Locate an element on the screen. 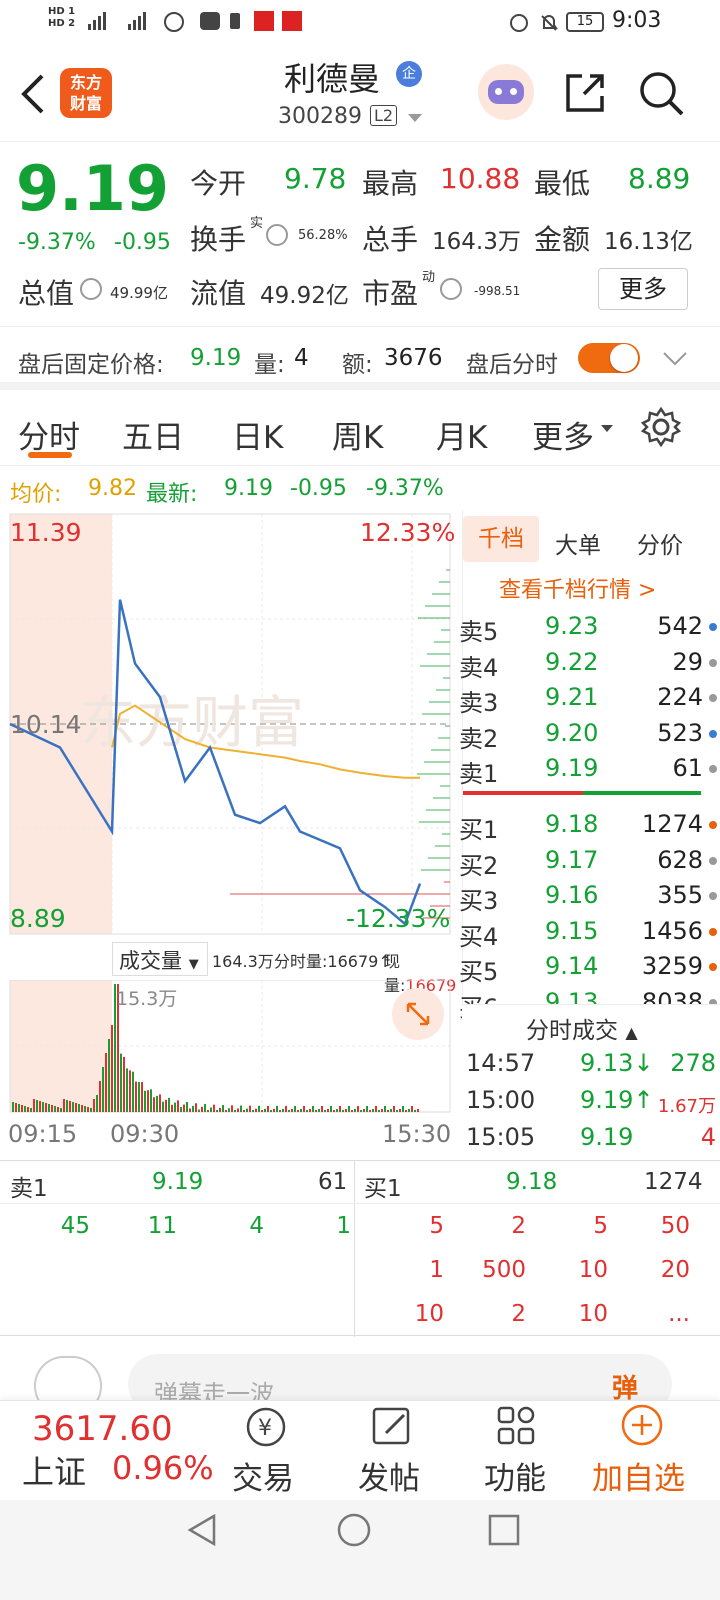 This screenshot has height=1600, width=720. functions-icon is located at coordinates (517, 1426).